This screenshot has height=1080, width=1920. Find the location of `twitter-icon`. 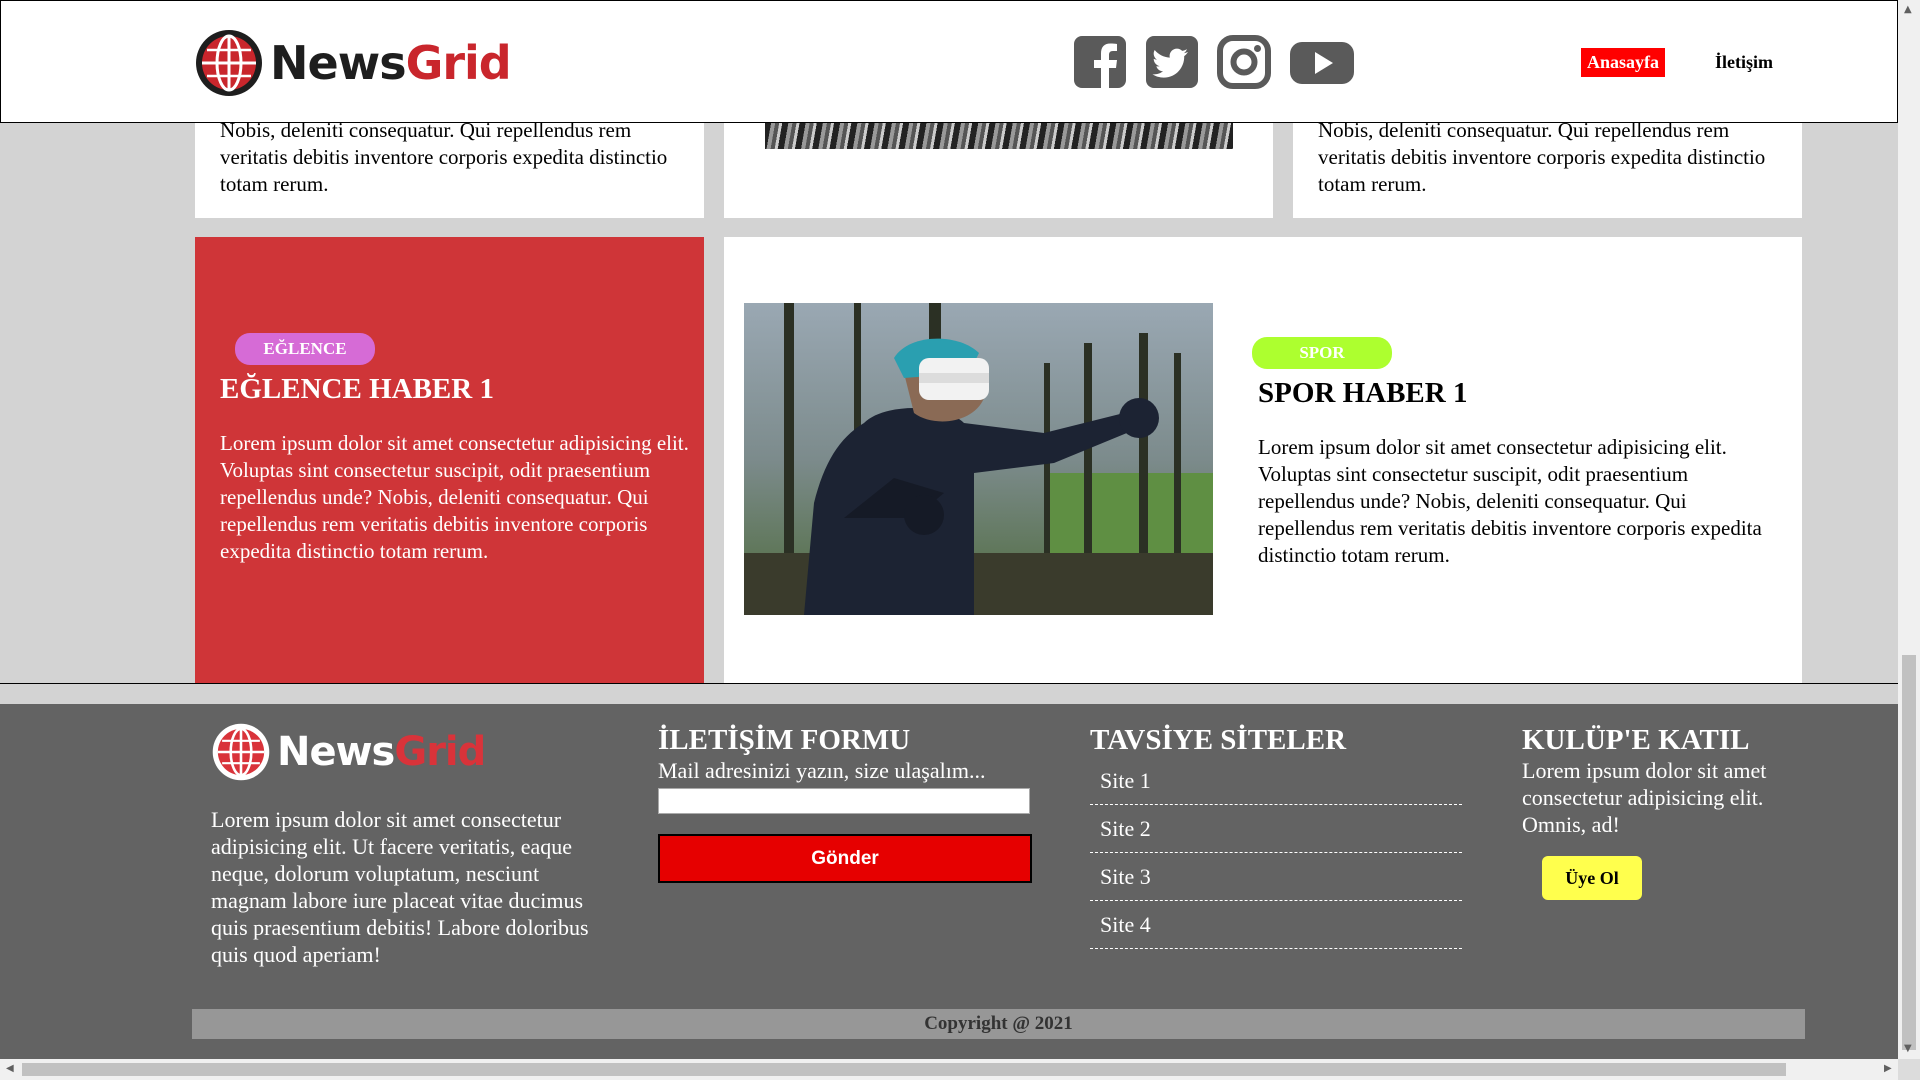

twitter-icon is located at coordinates (1172, 62).